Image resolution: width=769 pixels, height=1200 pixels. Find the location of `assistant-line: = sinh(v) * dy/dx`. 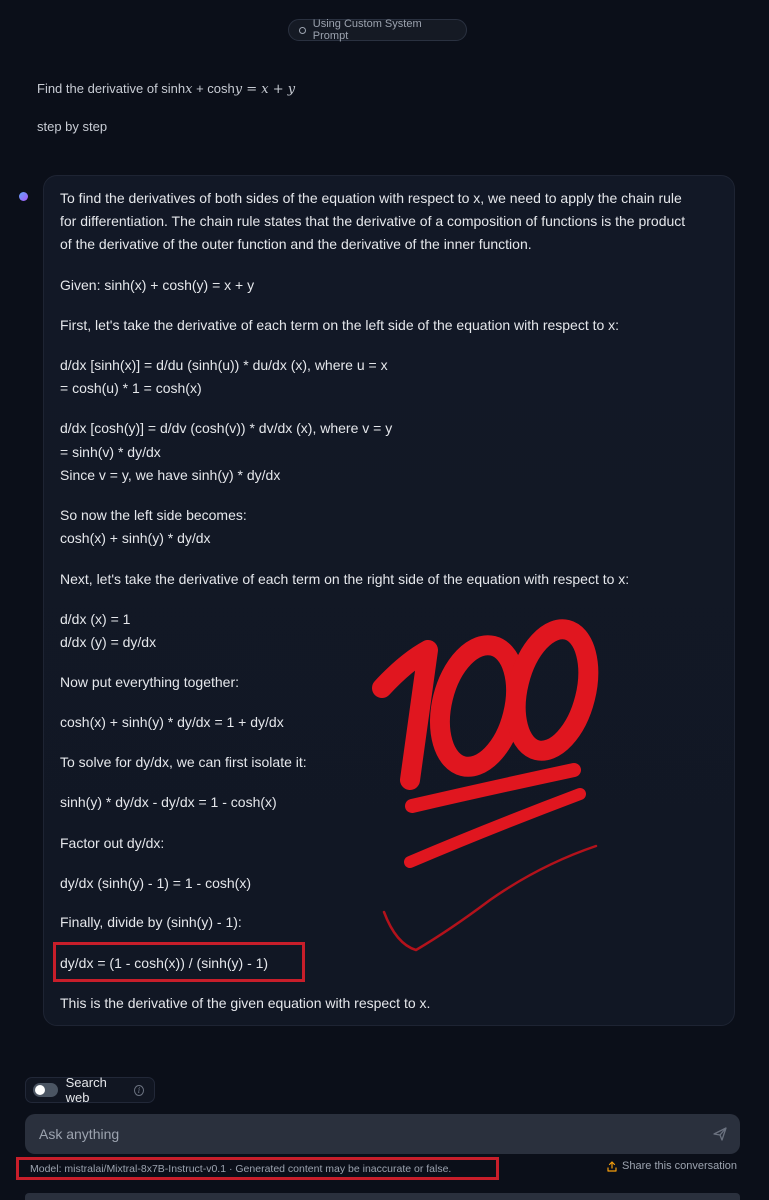

assistant-line: = sinh(v) * dy/dx is located at coordinates (110, 452).